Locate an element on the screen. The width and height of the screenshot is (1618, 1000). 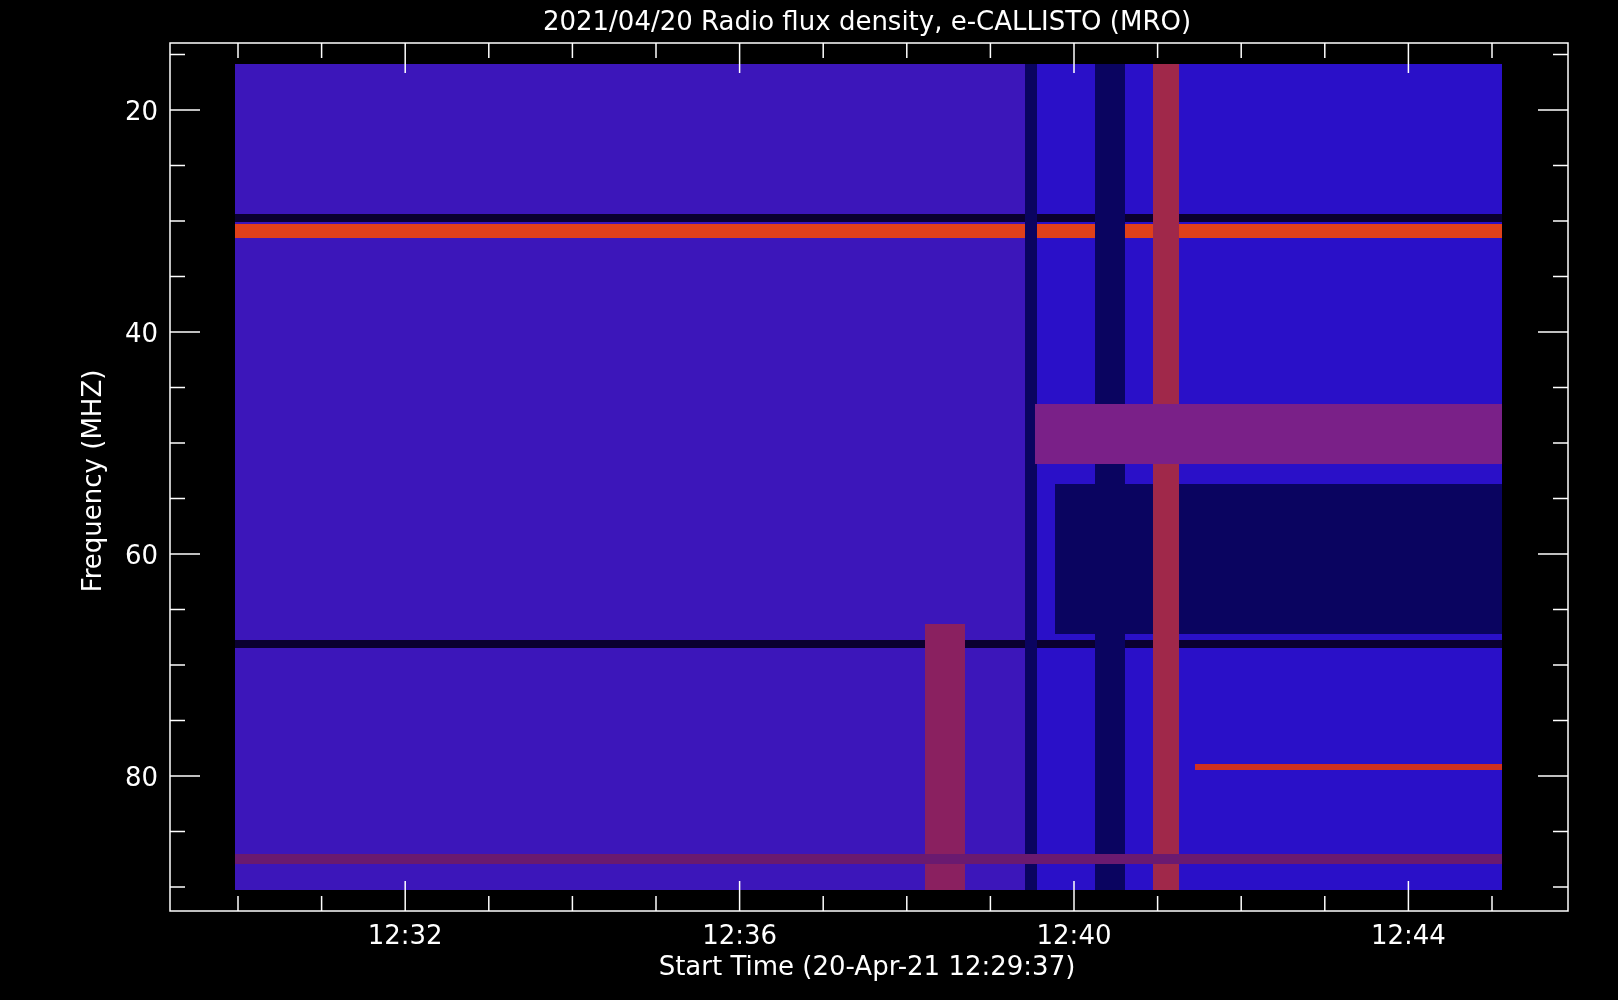
tick-label: 12:36 is located at coordinates (740, 935).